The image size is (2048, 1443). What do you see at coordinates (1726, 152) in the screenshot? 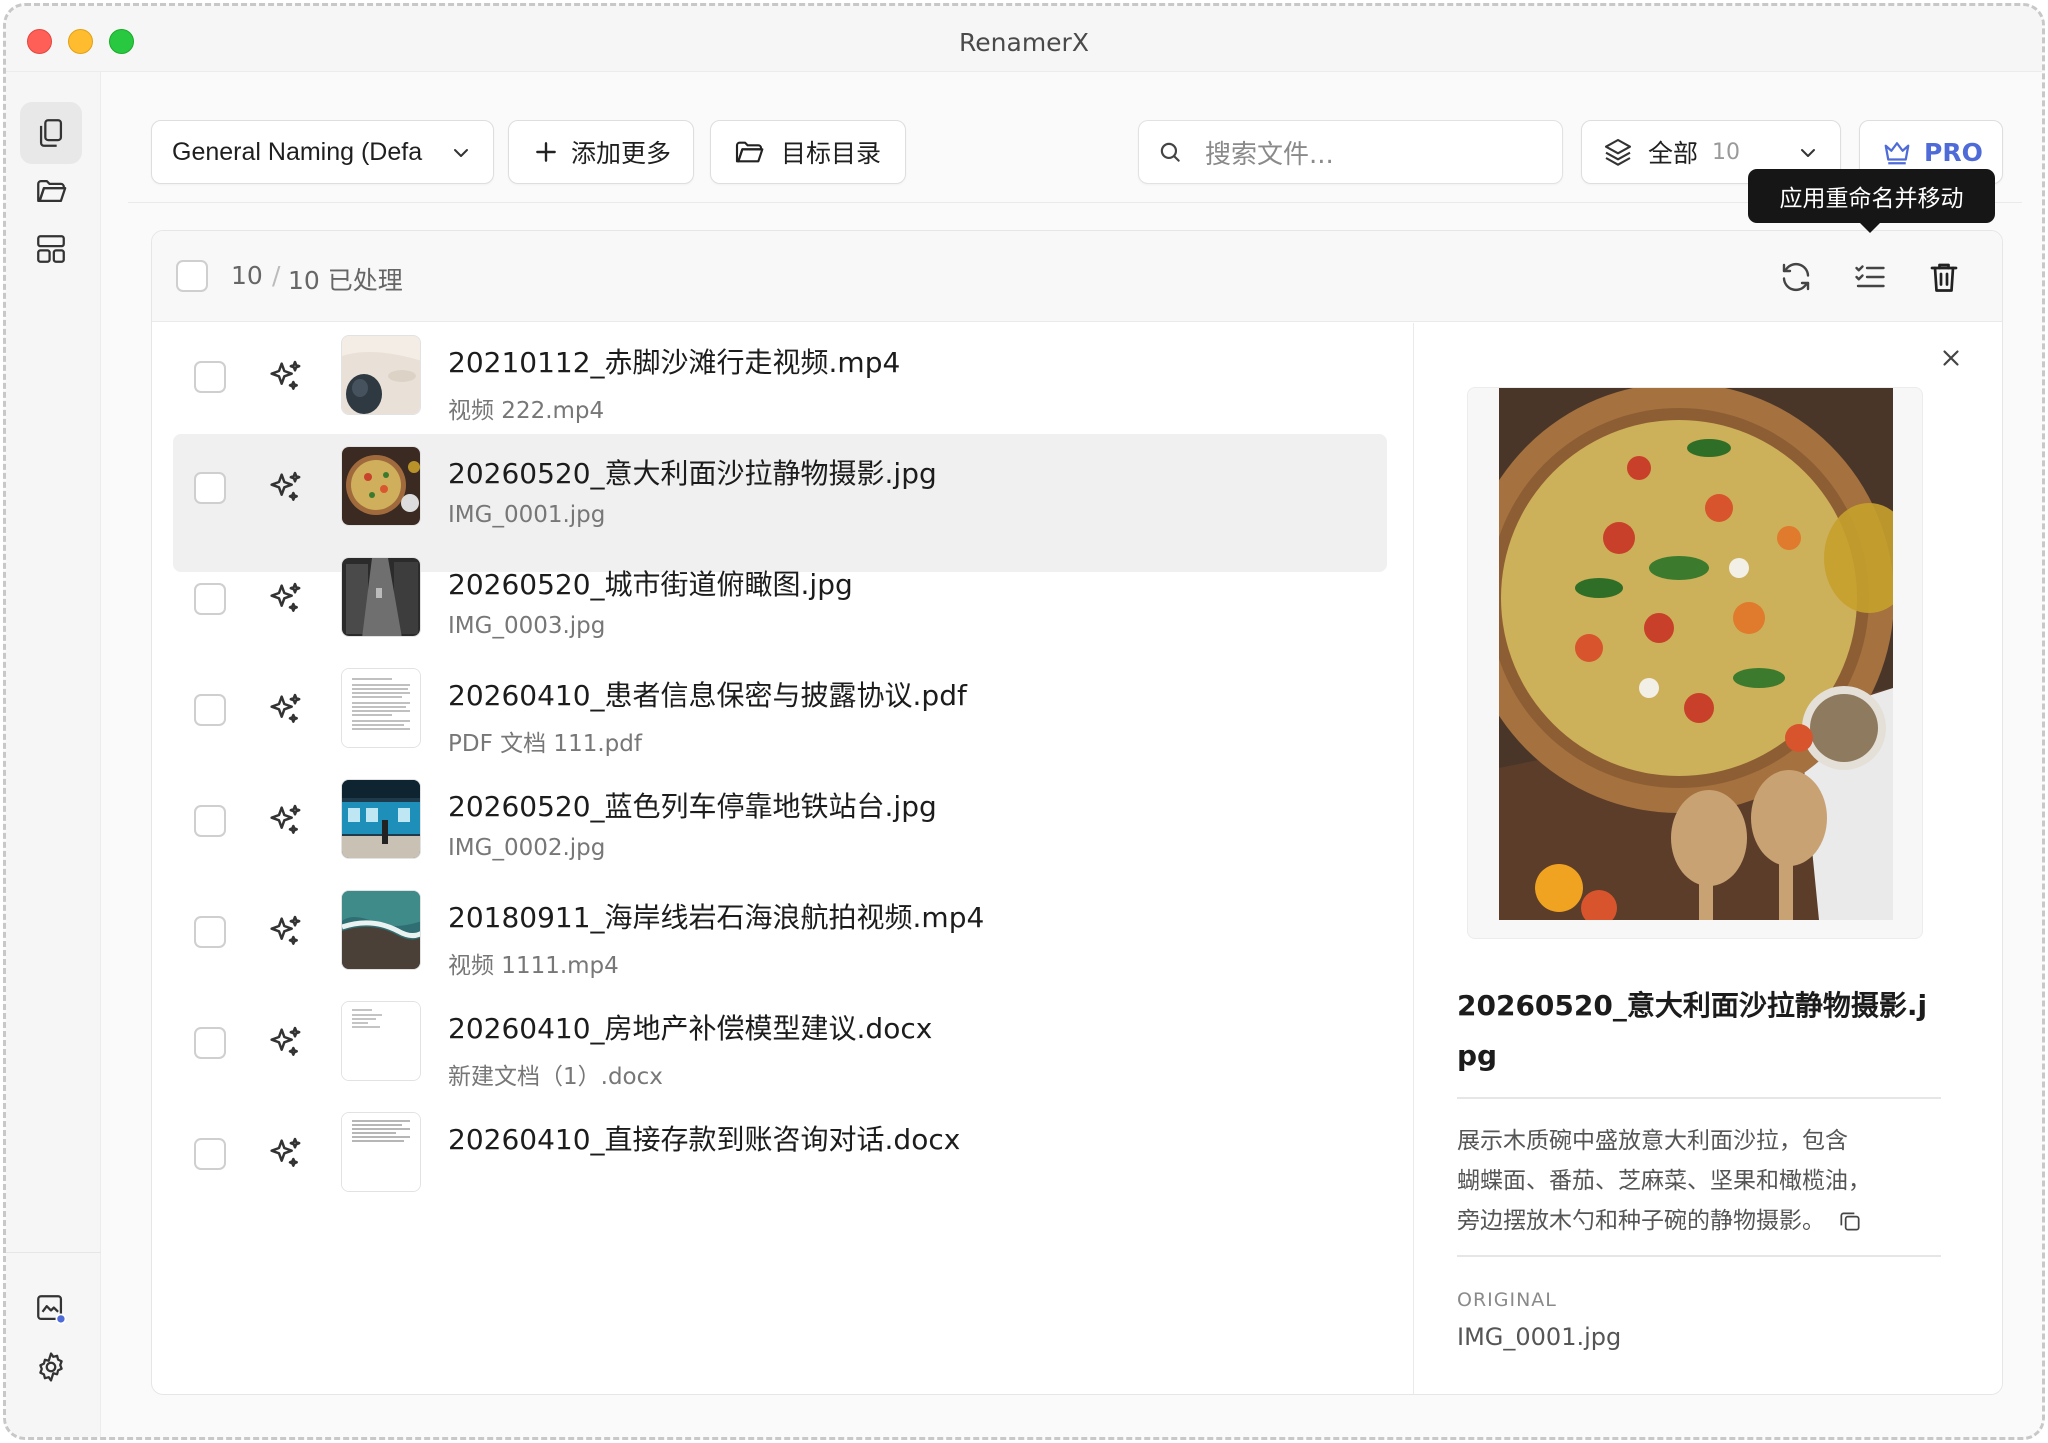
I see `filter-count: 10` at bounding box center [1726, 152].